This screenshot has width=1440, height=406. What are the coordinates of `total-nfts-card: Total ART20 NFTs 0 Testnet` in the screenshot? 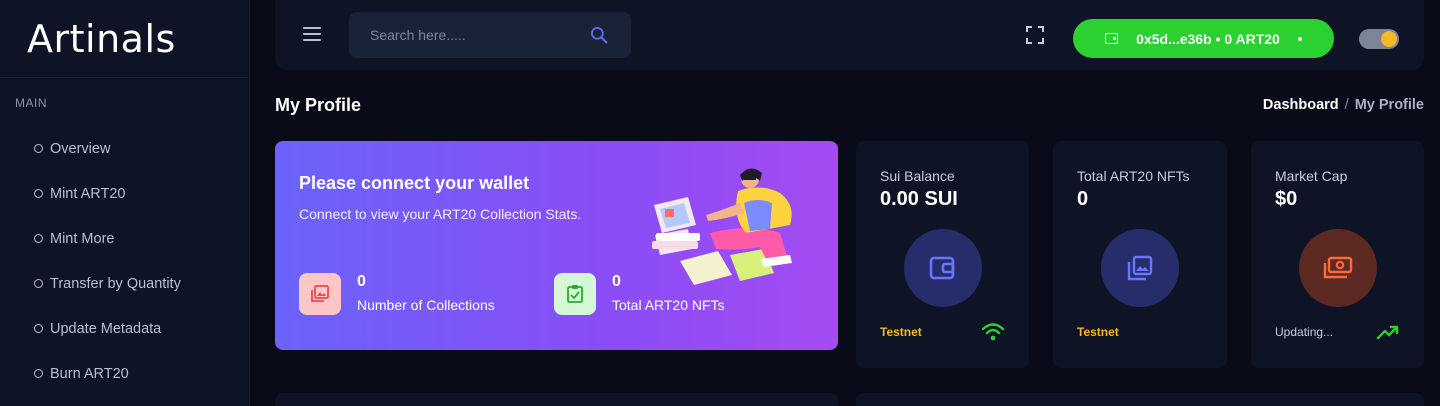 It's located at (1140, 254).